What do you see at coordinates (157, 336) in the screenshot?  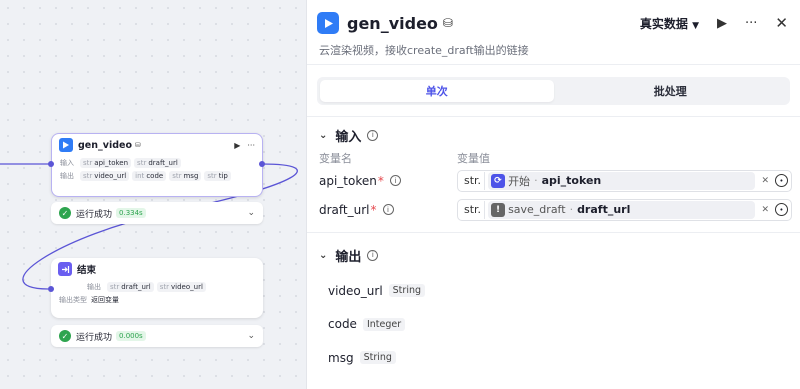 I see `end-run-status: ✓ 运行成功 0.000s ⌄` at bounding box center [157, 336].